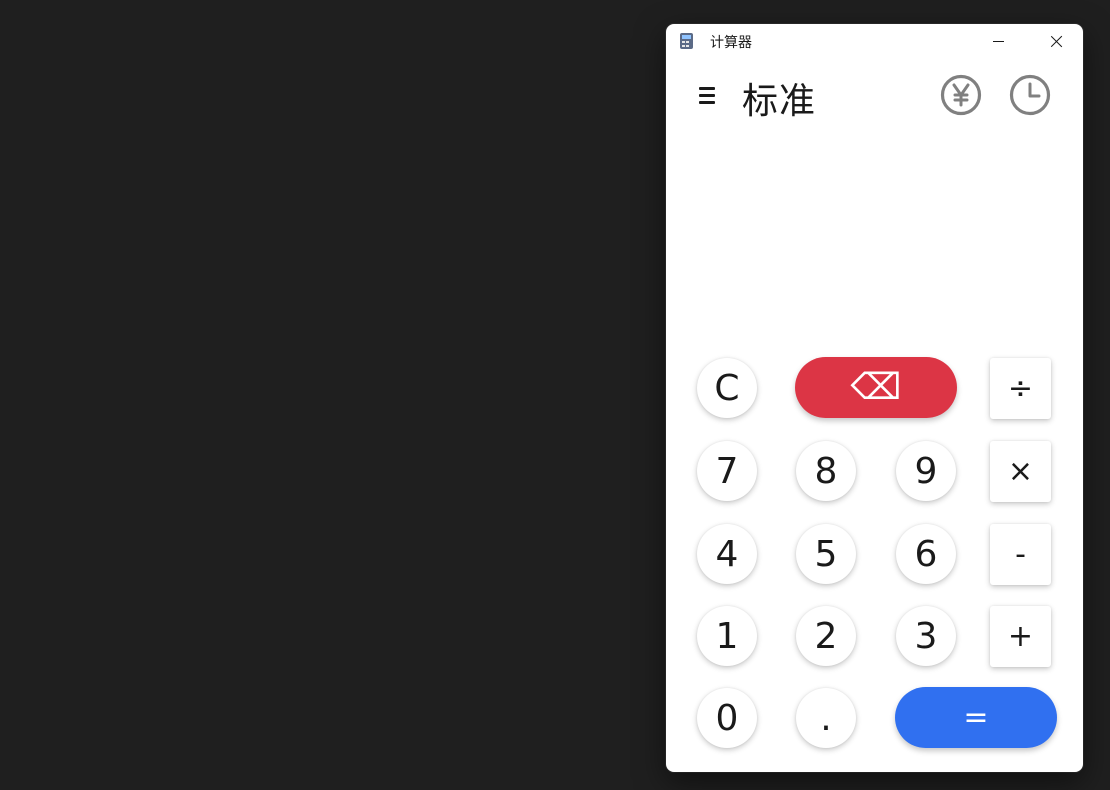 This screenshot has height=790, width=1110. I want to click on currency-button, so click(961, 95).